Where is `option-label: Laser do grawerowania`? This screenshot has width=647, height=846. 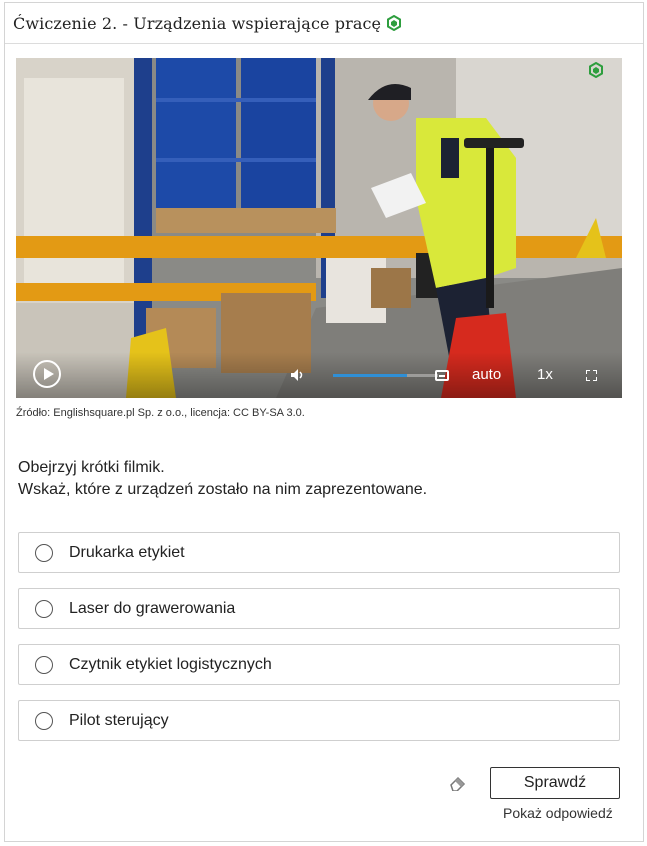
option-label: Laser do grawerowania is located at coordinates (152, 608).